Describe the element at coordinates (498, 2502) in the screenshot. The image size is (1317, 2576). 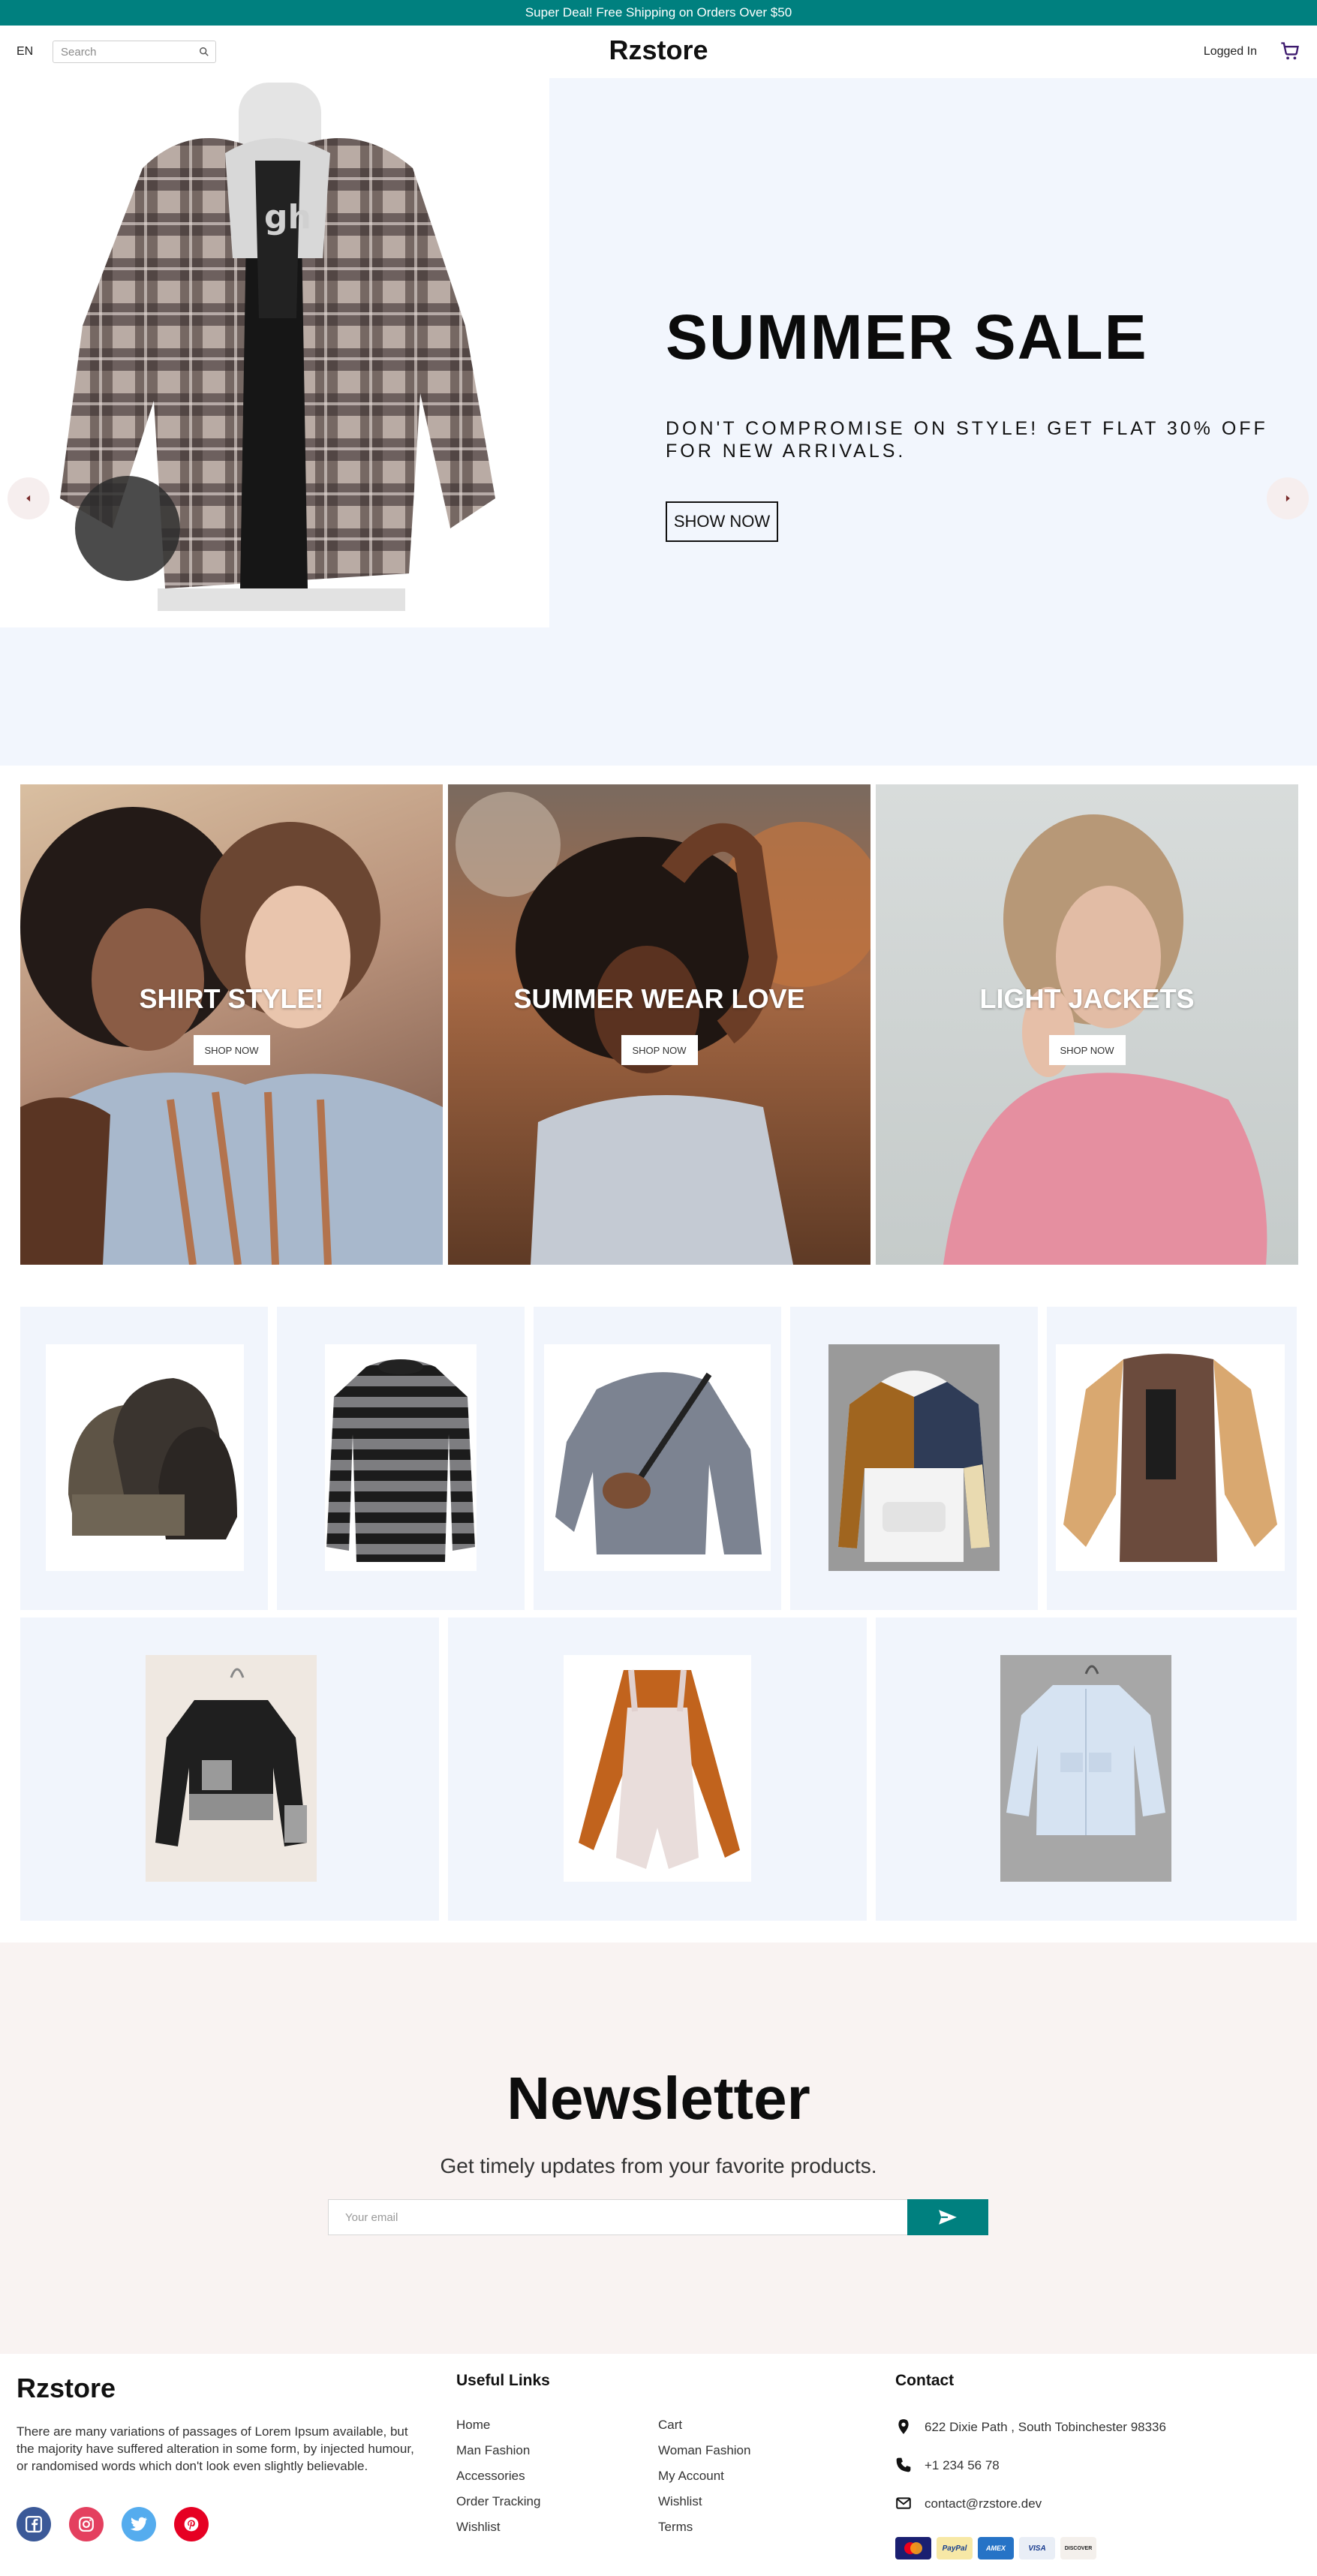
I see `footer-link-order-tracking: Order Tracking` at that location.